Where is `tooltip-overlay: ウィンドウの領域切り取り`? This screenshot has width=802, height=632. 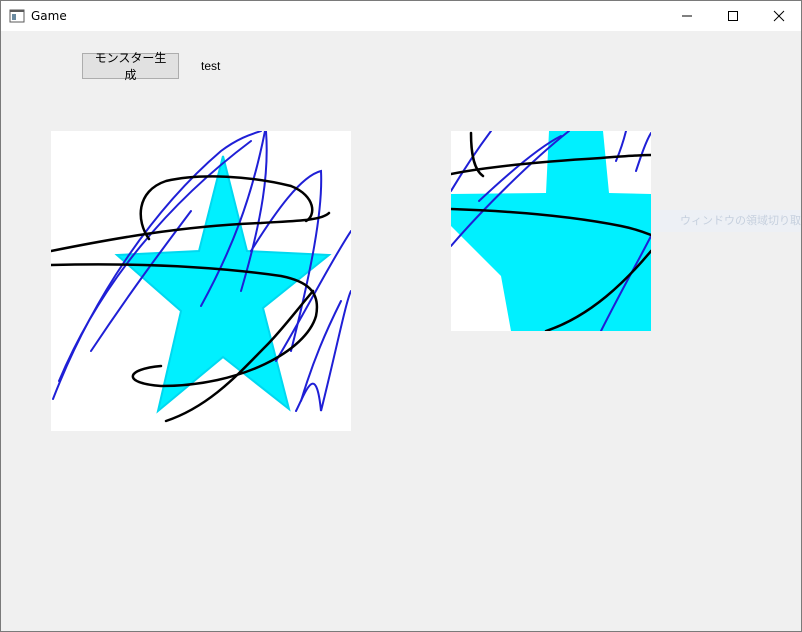 tooltip-overlay: ウィンドウの領域切り取り is located at coordinates (726, 221).